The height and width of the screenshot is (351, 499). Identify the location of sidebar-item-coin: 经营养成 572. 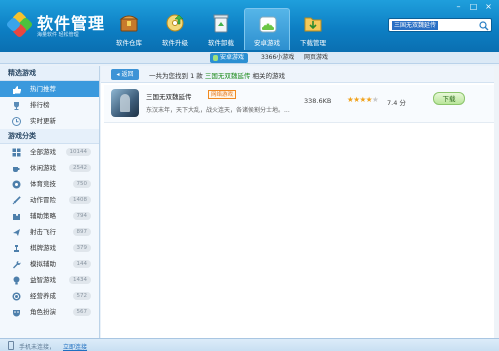
(49, 296).